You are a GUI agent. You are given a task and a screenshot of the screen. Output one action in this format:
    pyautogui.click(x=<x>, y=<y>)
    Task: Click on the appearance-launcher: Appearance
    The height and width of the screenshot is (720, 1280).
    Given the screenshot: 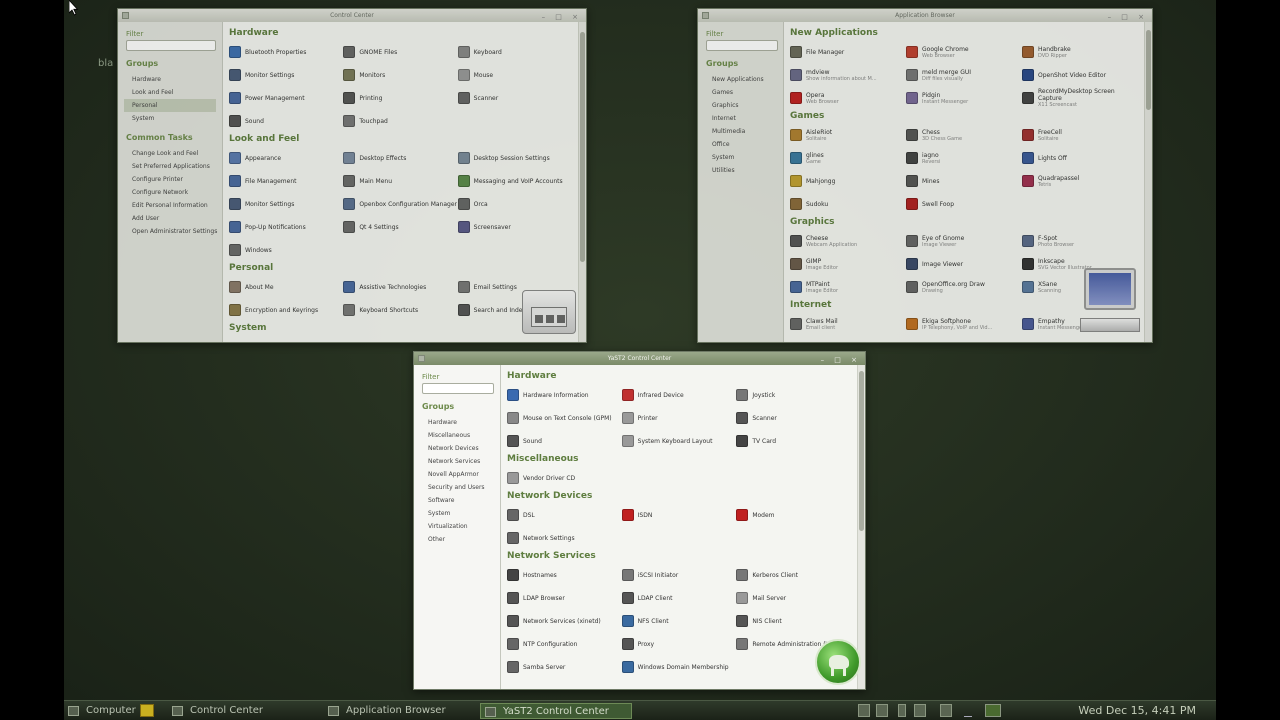 What is the action you would take?
    pyautogui.click(x=286, y=158)
    